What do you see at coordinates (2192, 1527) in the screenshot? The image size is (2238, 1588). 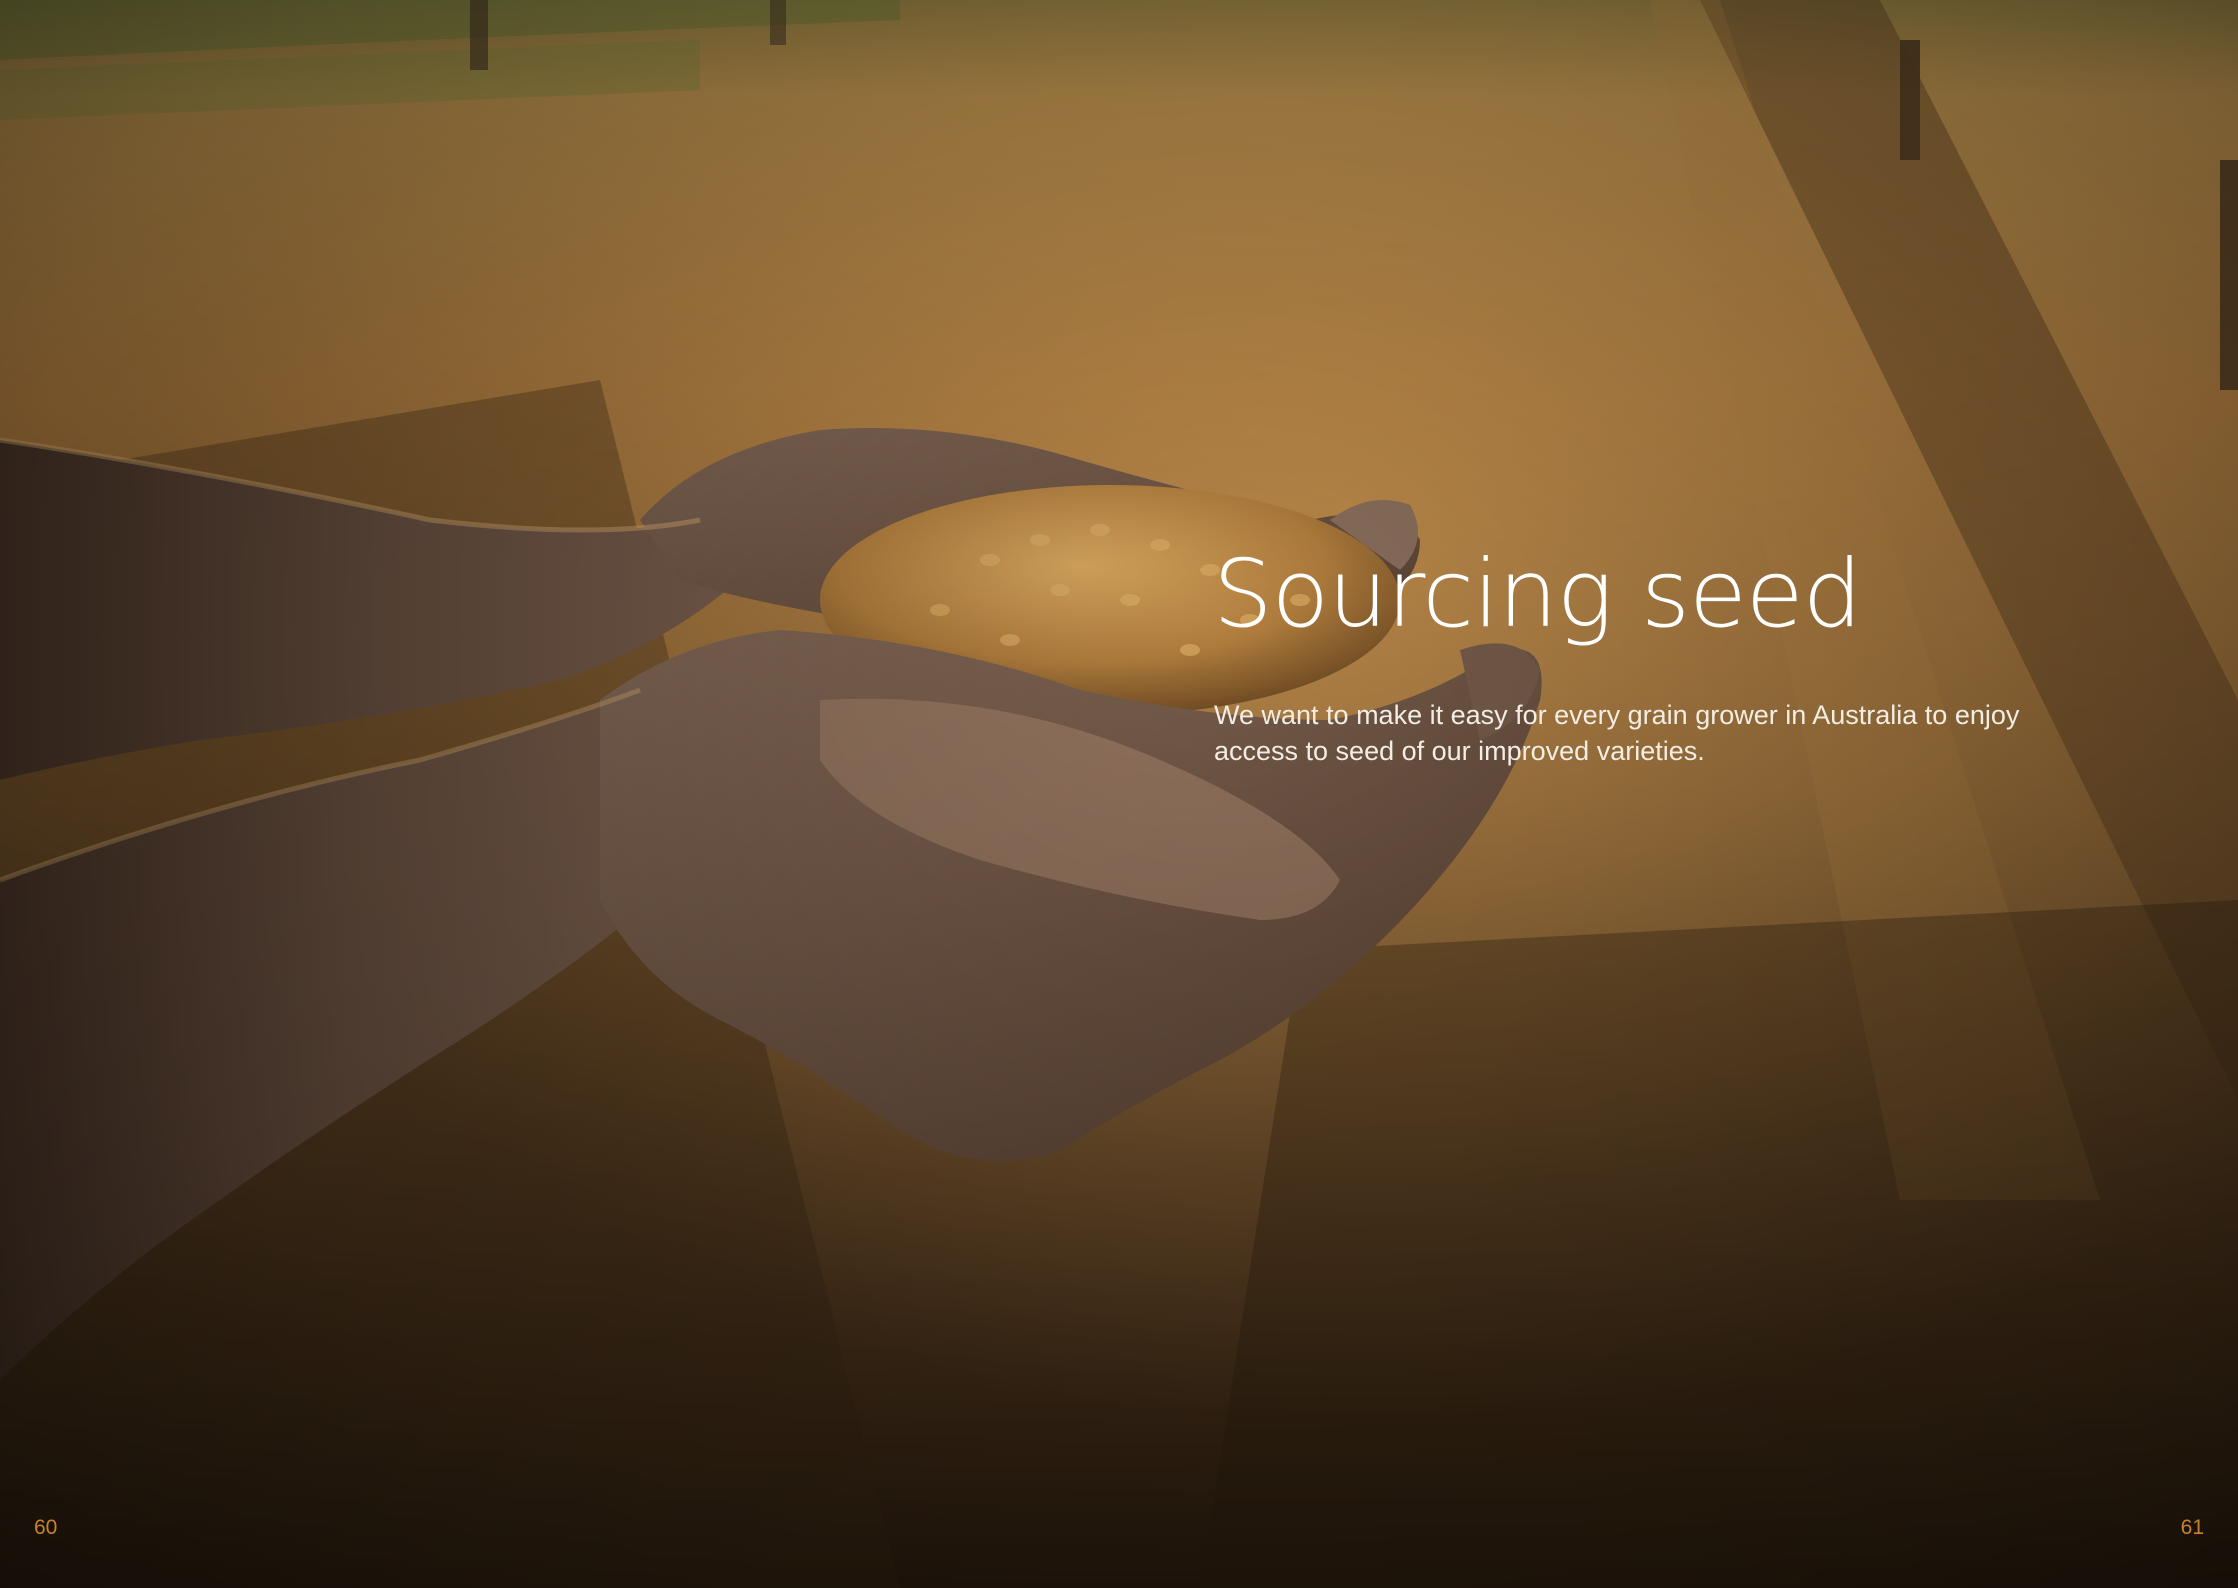 I see `page-number-right: 61` at bounding box center [2192, 1527].